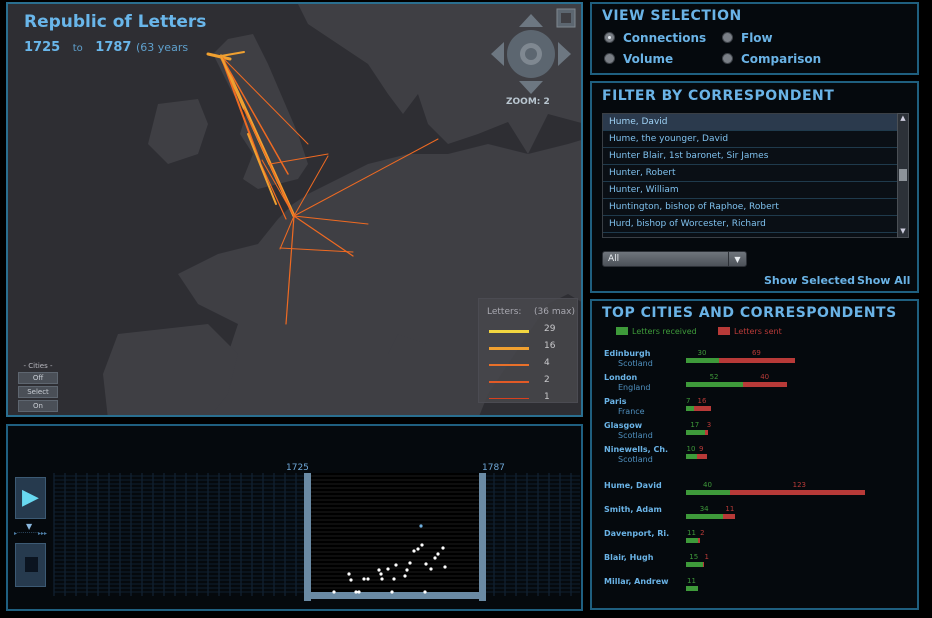 This screenshot has height=618, width=932. Describe the element at coordinates (655, 38) in the screenshot. I see `radio-connections: Connections` at that location.